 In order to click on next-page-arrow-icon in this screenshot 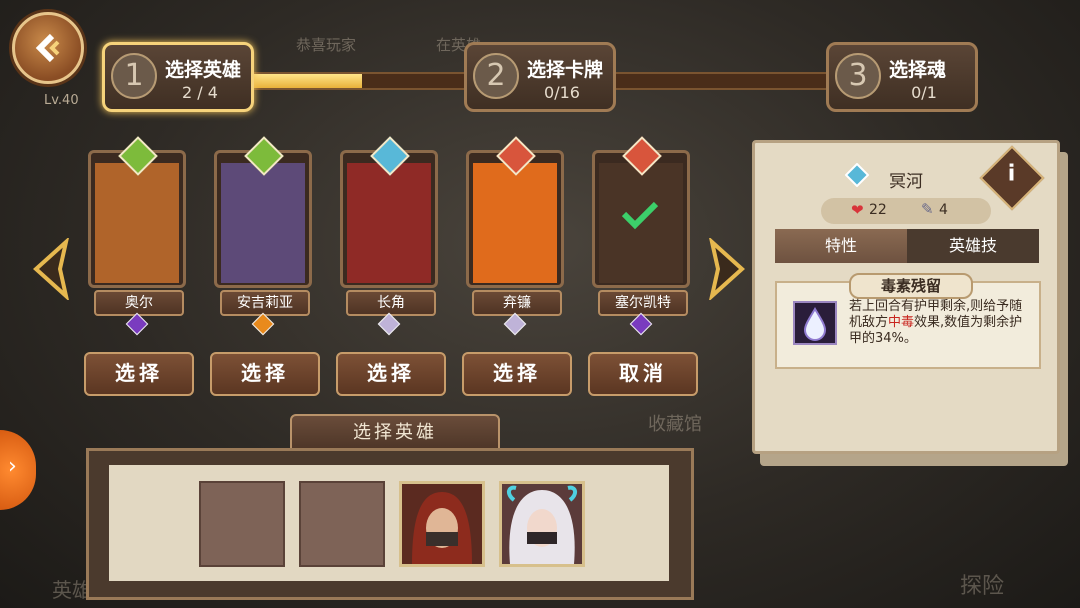, I will do `click(726, 269)`.